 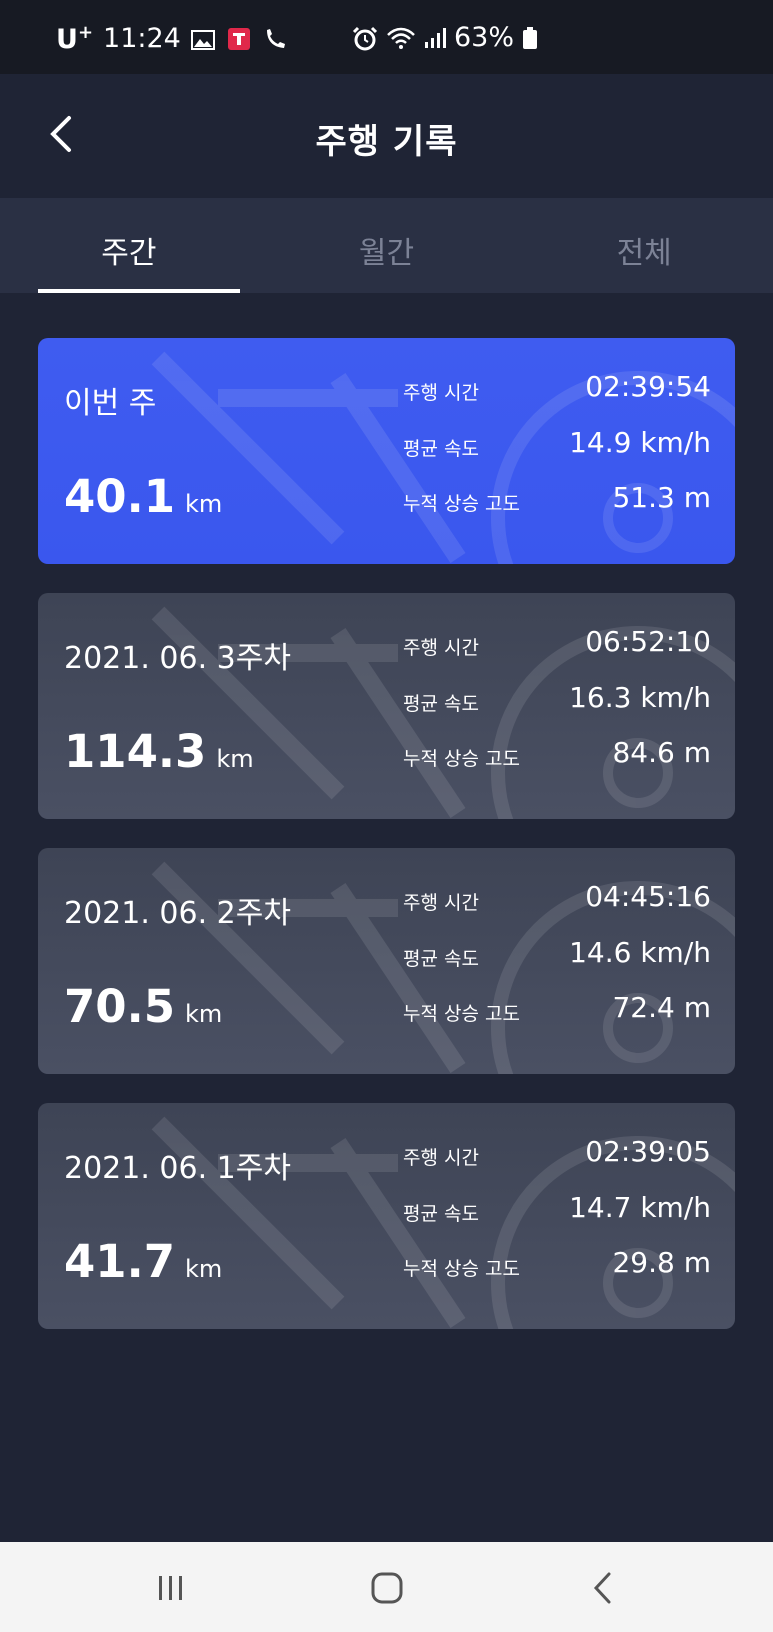 What do you see at coordinates (640, 952) in the screenshot?
I see `avg-speed-value: 14.6 km/h` at bounding box center [640, 952].